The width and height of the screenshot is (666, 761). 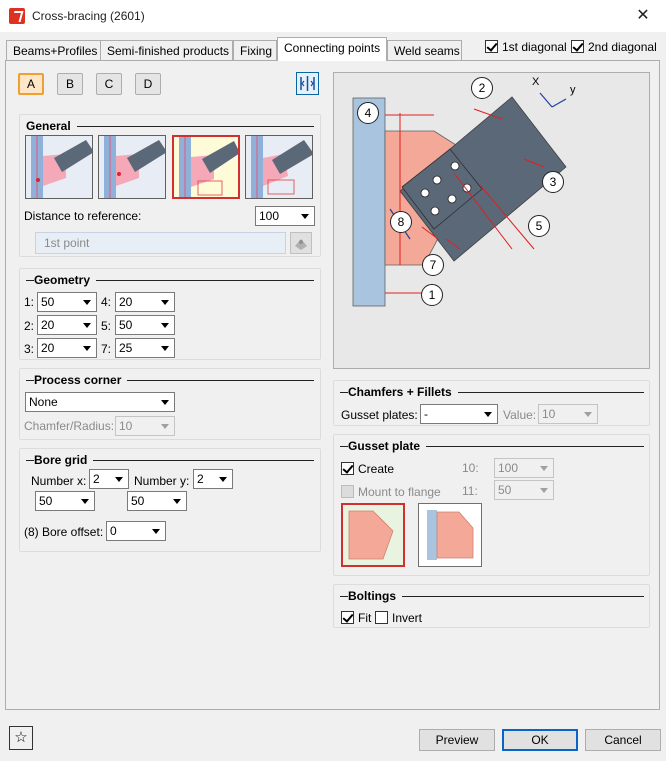 What do you see at coordinates (145, 302) in the screenshot?
I see `geometry-select-4: 20` at bounding box center [145, 302].